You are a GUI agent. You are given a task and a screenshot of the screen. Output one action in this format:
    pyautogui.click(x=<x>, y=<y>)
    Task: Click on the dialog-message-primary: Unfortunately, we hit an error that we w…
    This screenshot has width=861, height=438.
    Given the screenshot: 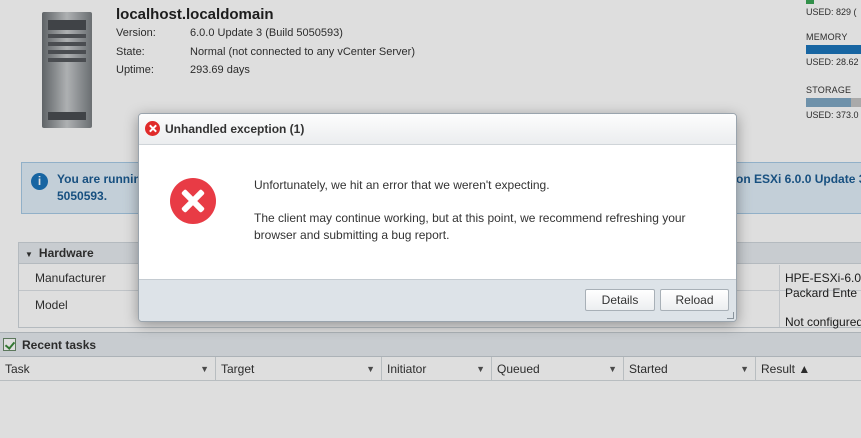 What is the action you would take?
    pyautogui.click(x=402, y=185)
    